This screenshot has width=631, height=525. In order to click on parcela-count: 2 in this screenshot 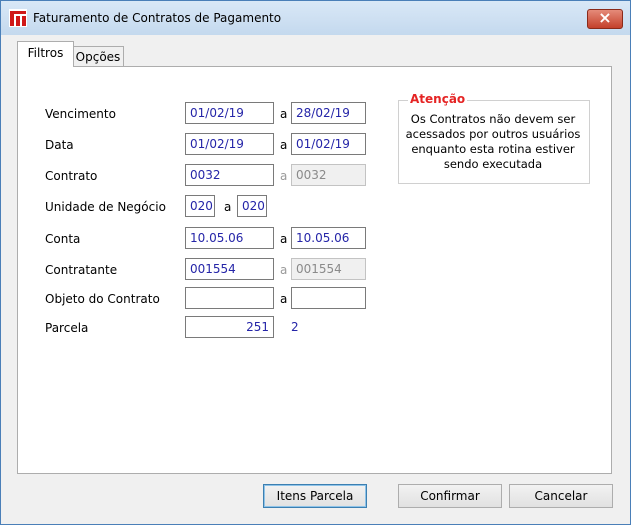, I will do `click(295, 327)`.